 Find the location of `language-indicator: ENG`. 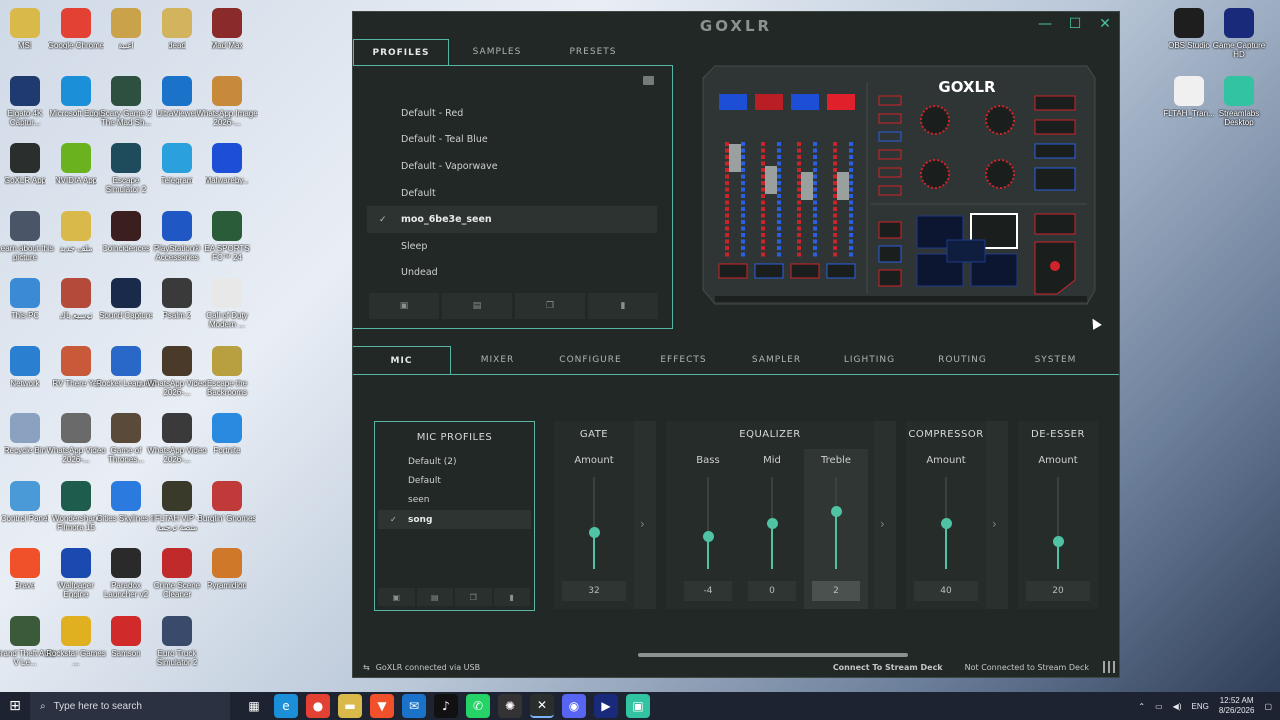

language-indicator: ENG is located at coordinates (1200, 706).